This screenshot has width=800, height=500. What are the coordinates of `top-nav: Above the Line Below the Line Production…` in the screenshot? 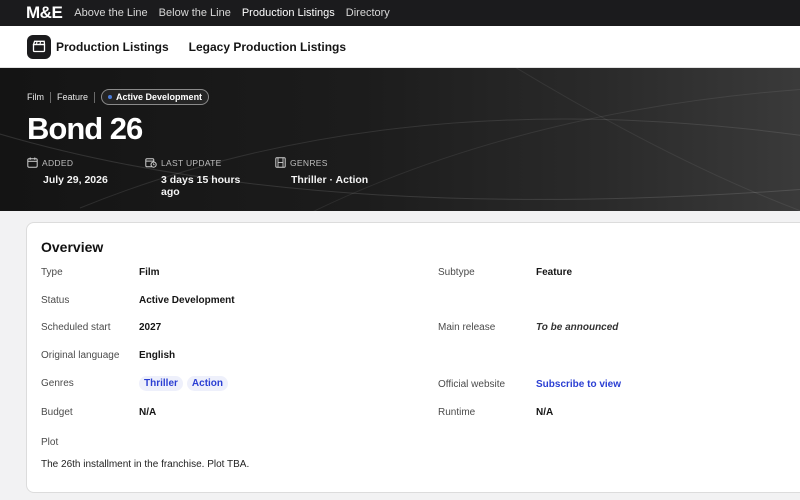 It's located at (237, 13).